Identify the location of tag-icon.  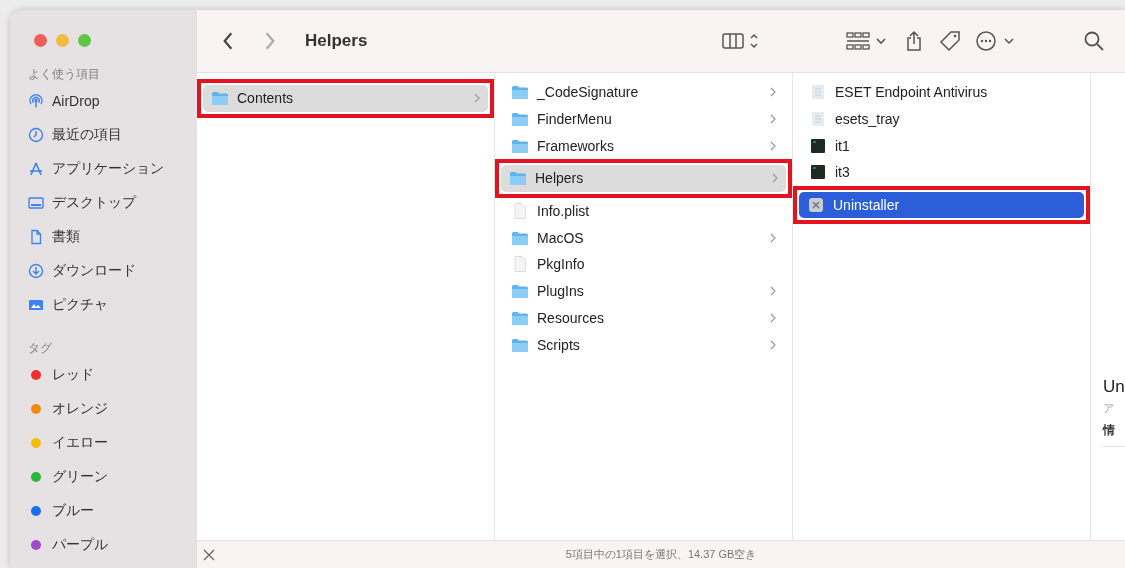
(950, 41).